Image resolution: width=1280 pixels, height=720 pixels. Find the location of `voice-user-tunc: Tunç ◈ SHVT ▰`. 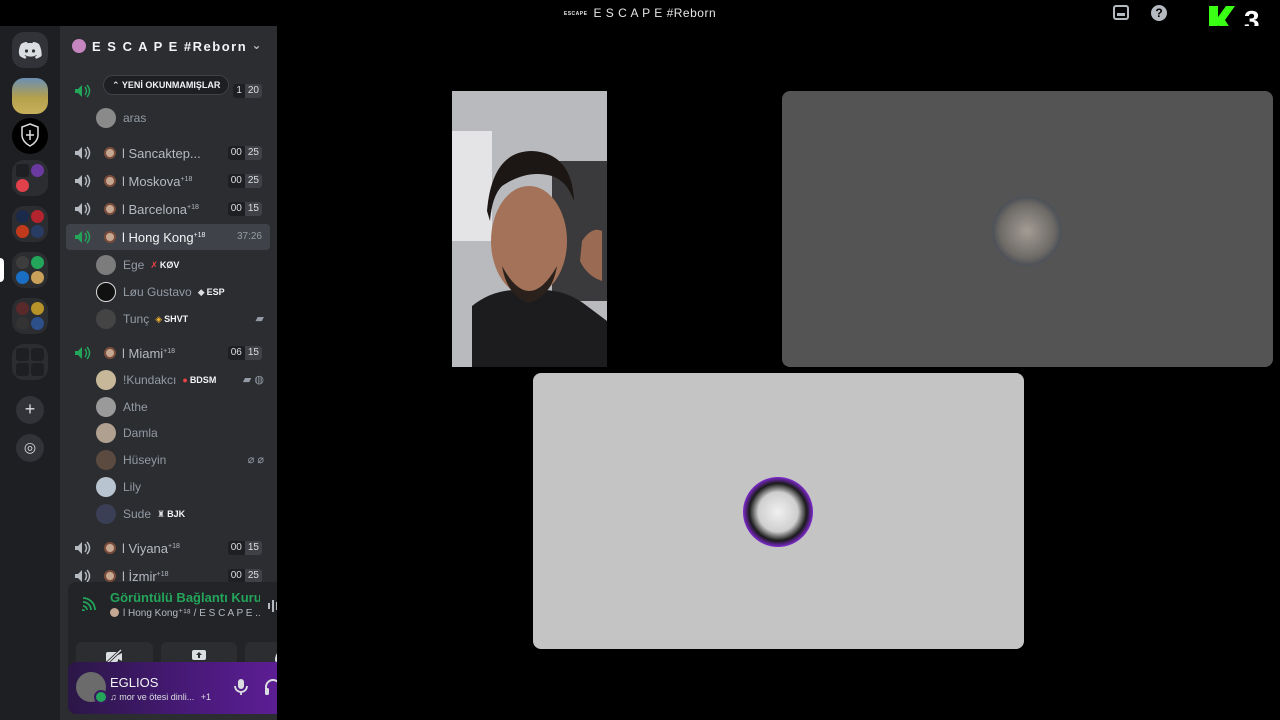

voice-user-tunc: Tunç ◈ SHVT ▰ is located at coordinates (183, 319).